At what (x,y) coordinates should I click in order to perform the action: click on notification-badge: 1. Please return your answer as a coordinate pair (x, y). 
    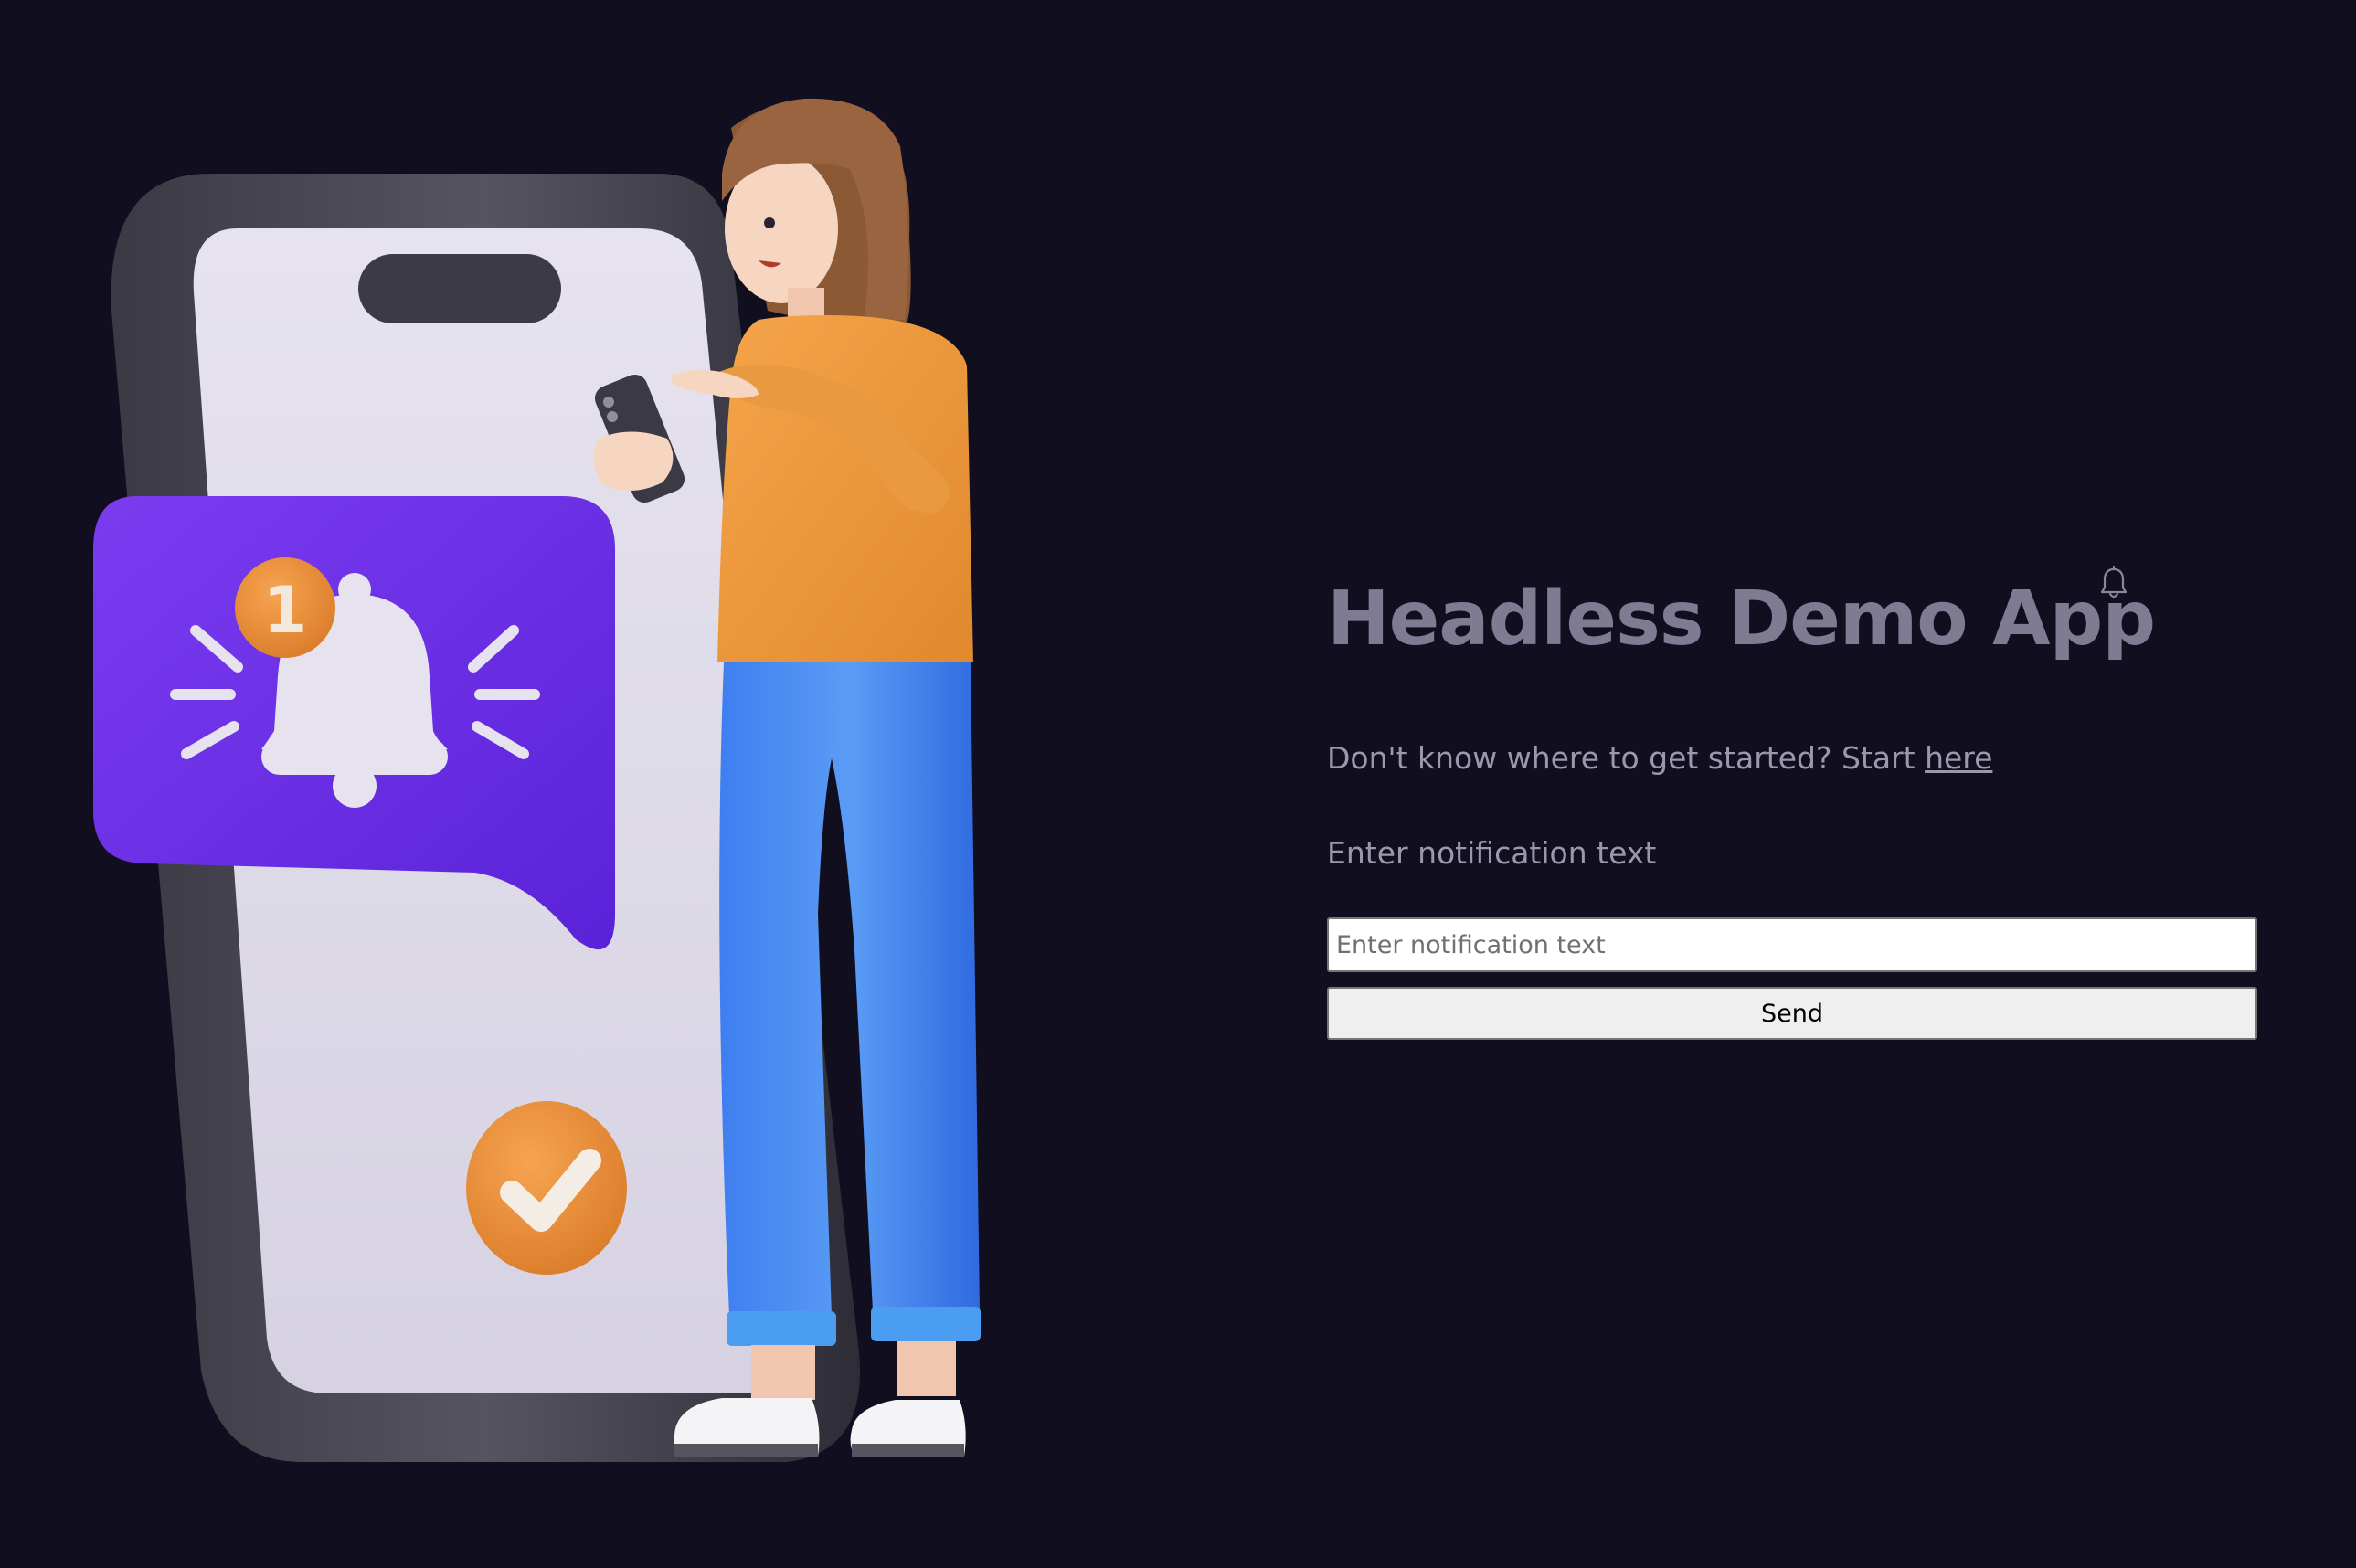
    Looking at the image, I should click on (285, 608).